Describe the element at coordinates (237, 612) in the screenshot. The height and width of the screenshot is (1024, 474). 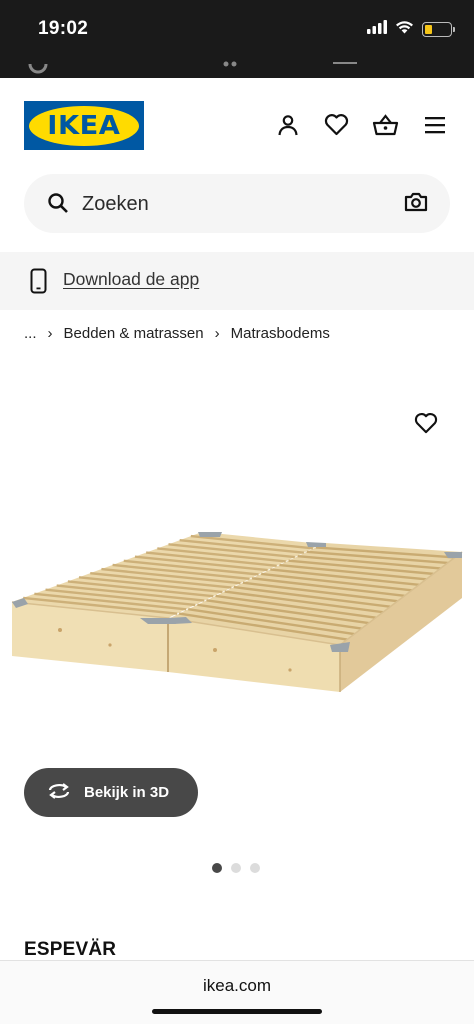
I see `product-image-bed-base` at that location.